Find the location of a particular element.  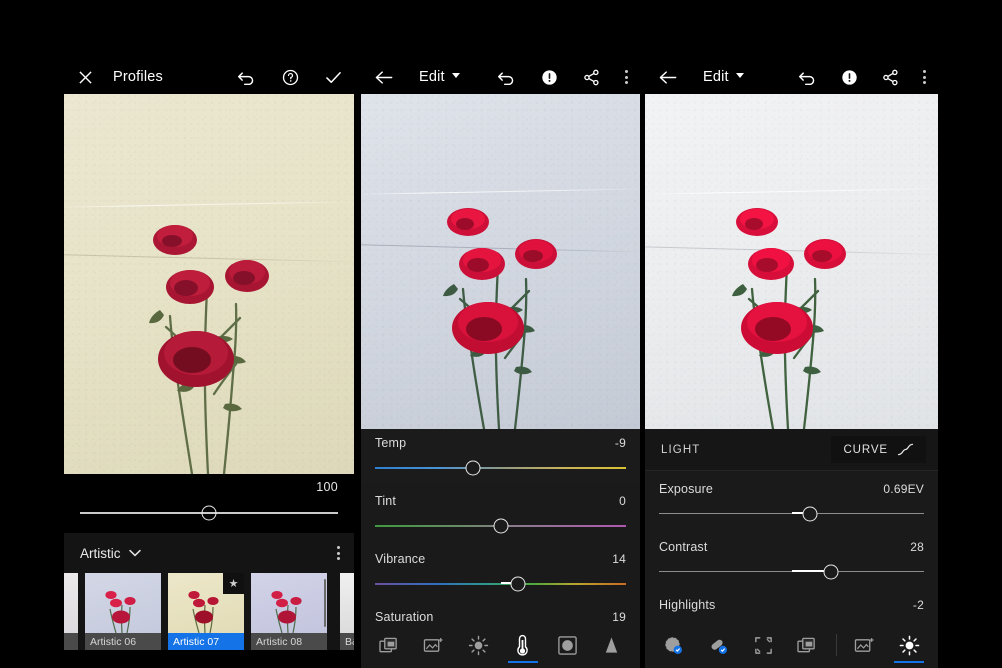

slider-row-tint: Tint 0 is located at coordinates (500, 512).